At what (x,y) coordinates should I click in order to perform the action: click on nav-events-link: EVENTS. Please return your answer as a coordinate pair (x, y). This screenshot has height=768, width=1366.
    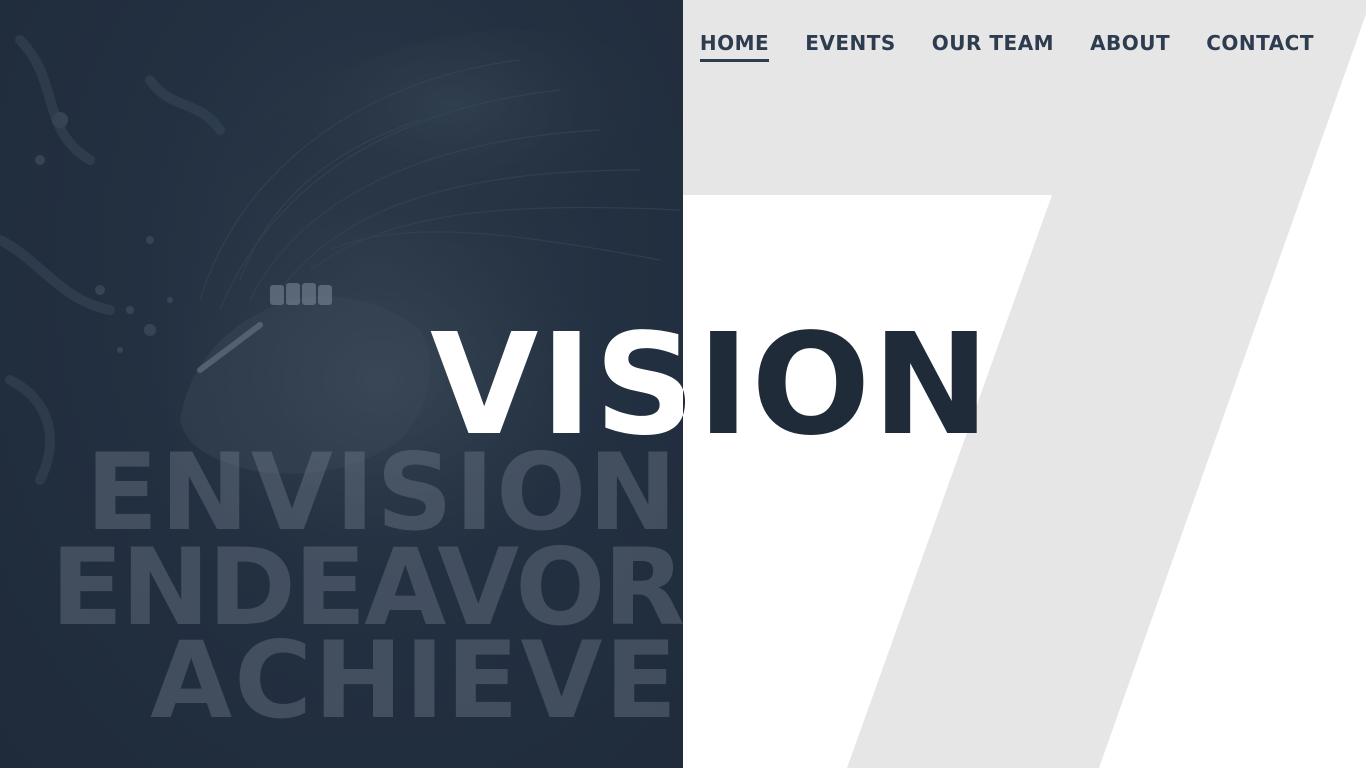
    Looking at the image, I should click on (850, 45).